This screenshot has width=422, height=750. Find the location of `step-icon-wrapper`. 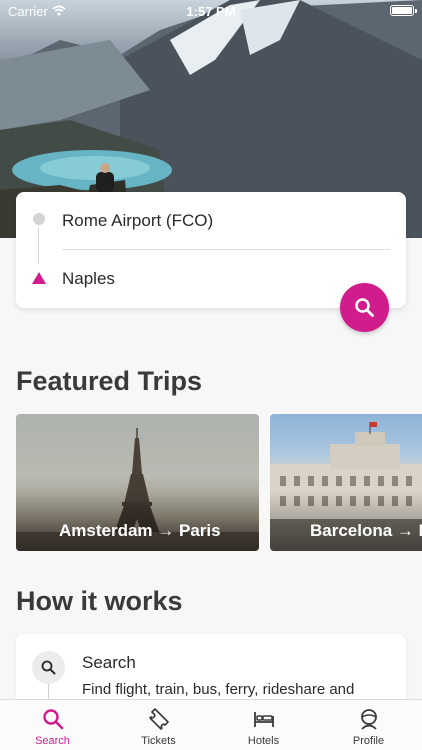

step-icon-wrapper is located at coordinates (48, 667).